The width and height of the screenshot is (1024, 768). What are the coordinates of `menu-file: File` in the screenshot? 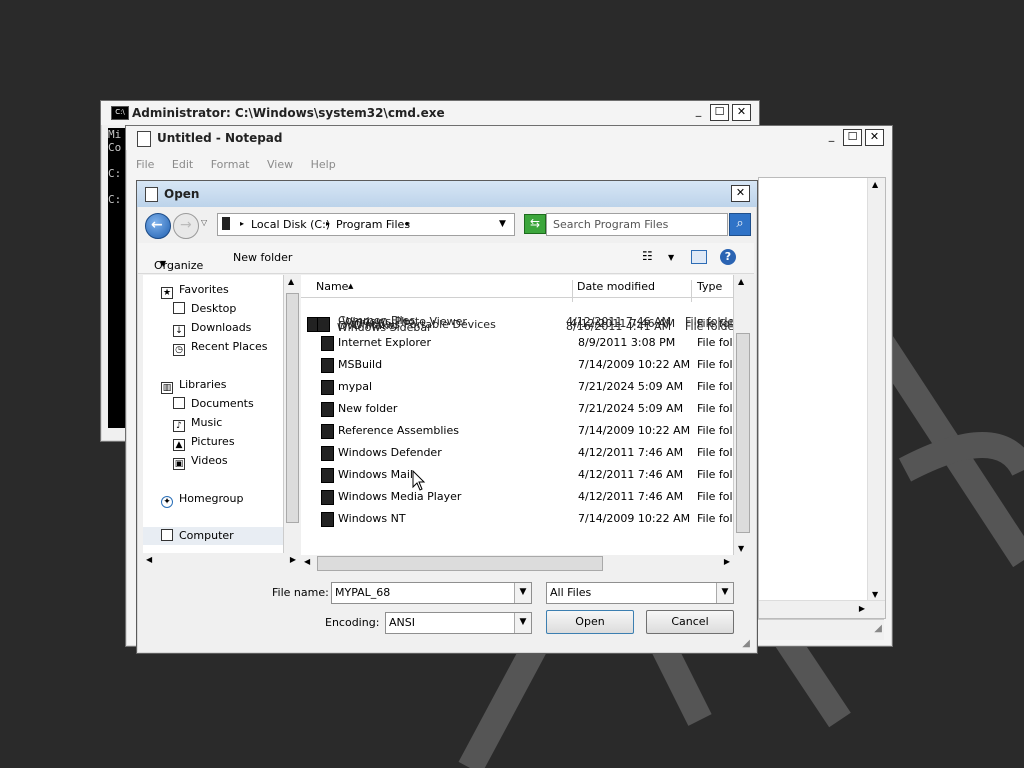 It's located at (145, 164).